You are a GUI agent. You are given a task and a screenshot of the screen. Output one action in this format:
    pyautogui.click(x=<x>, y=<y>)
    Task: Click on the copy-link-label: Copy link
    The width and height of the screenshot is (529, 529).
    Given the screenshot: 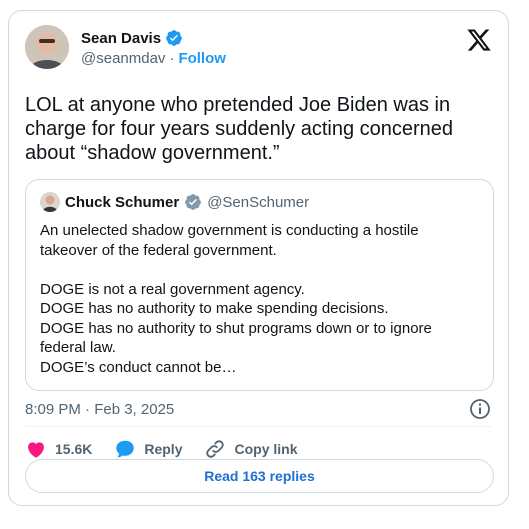 What is the action you would take?
    pyautogui.click(x=266, y=449)
    